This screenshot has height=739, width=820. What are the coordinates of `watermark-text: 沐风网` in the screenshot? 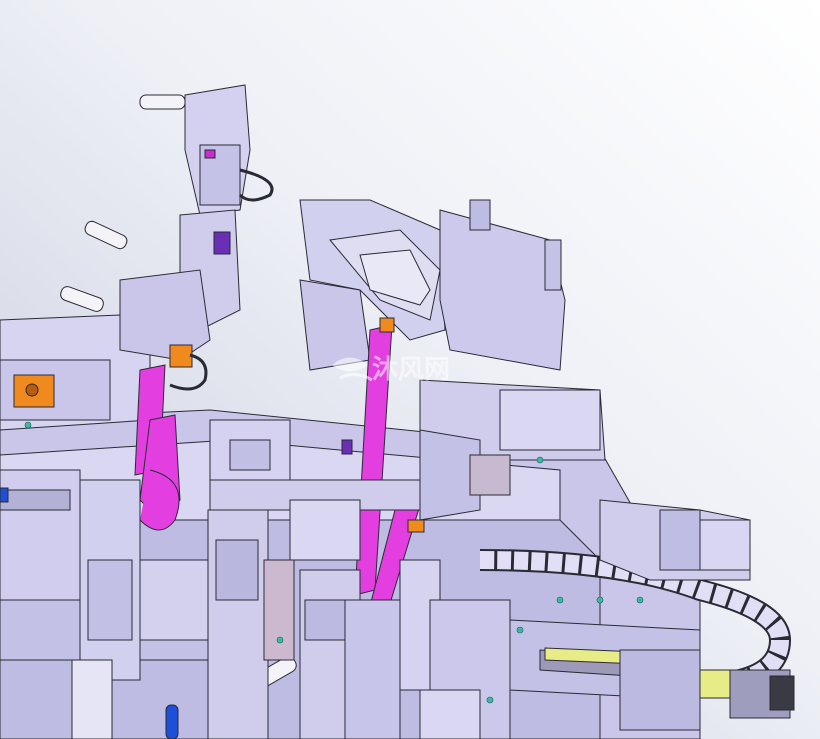 It's located at (411, 370).